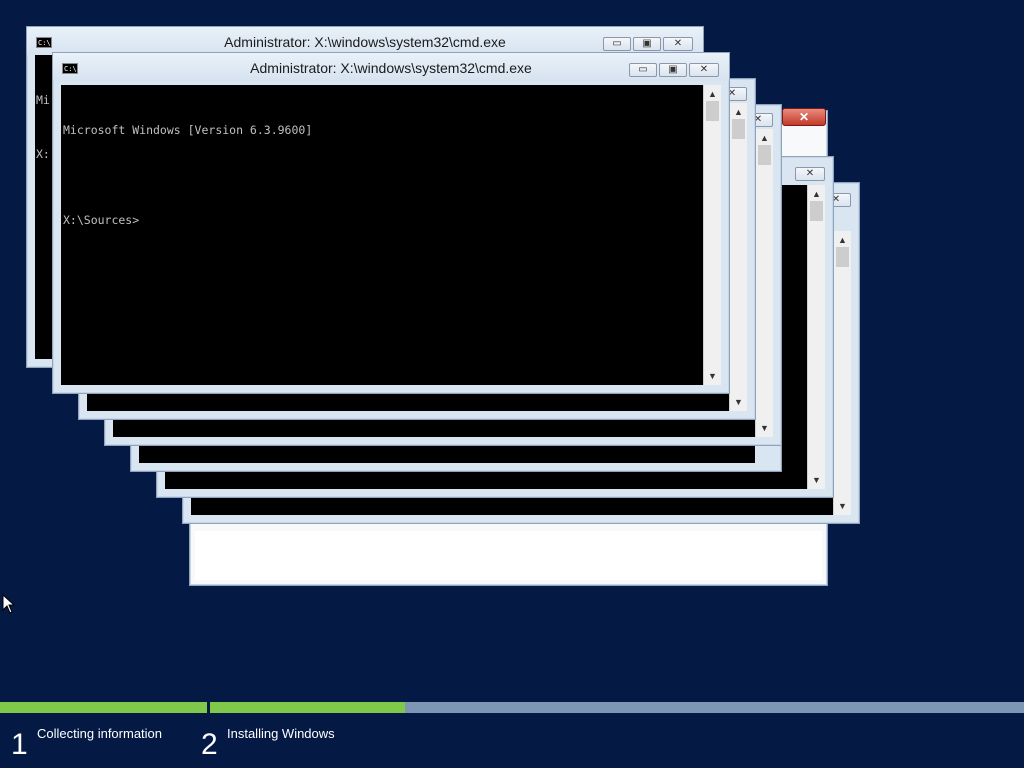 The height and width of the screenshot is (768, 1024). What do you see at coordinates (100, 733) in the screenshot?
I see `step-label: Collecting information` at bounding box center [100, 733].